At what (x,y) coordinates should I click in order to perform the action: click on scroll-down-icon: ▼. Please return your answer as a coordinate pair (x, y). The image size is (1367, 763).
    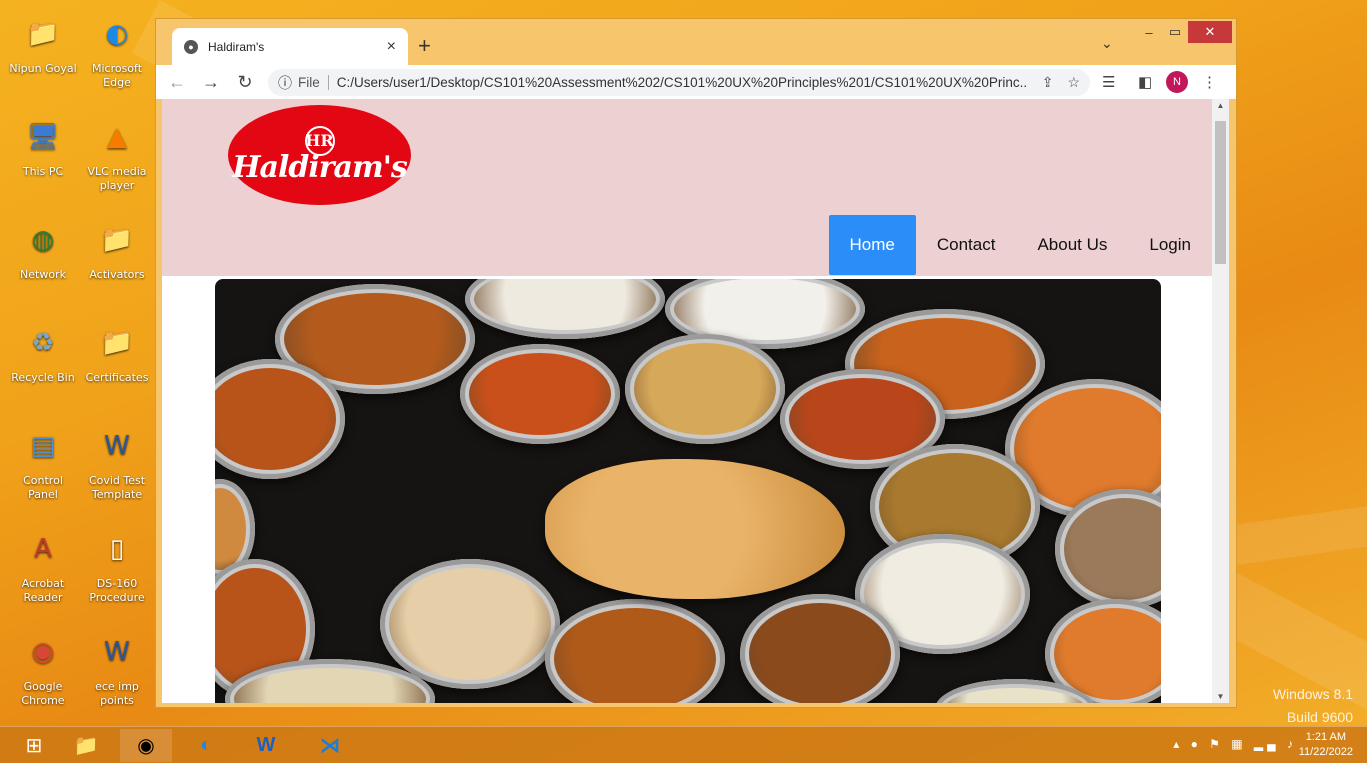
    Looking at the image, I should click on (1220, 696).